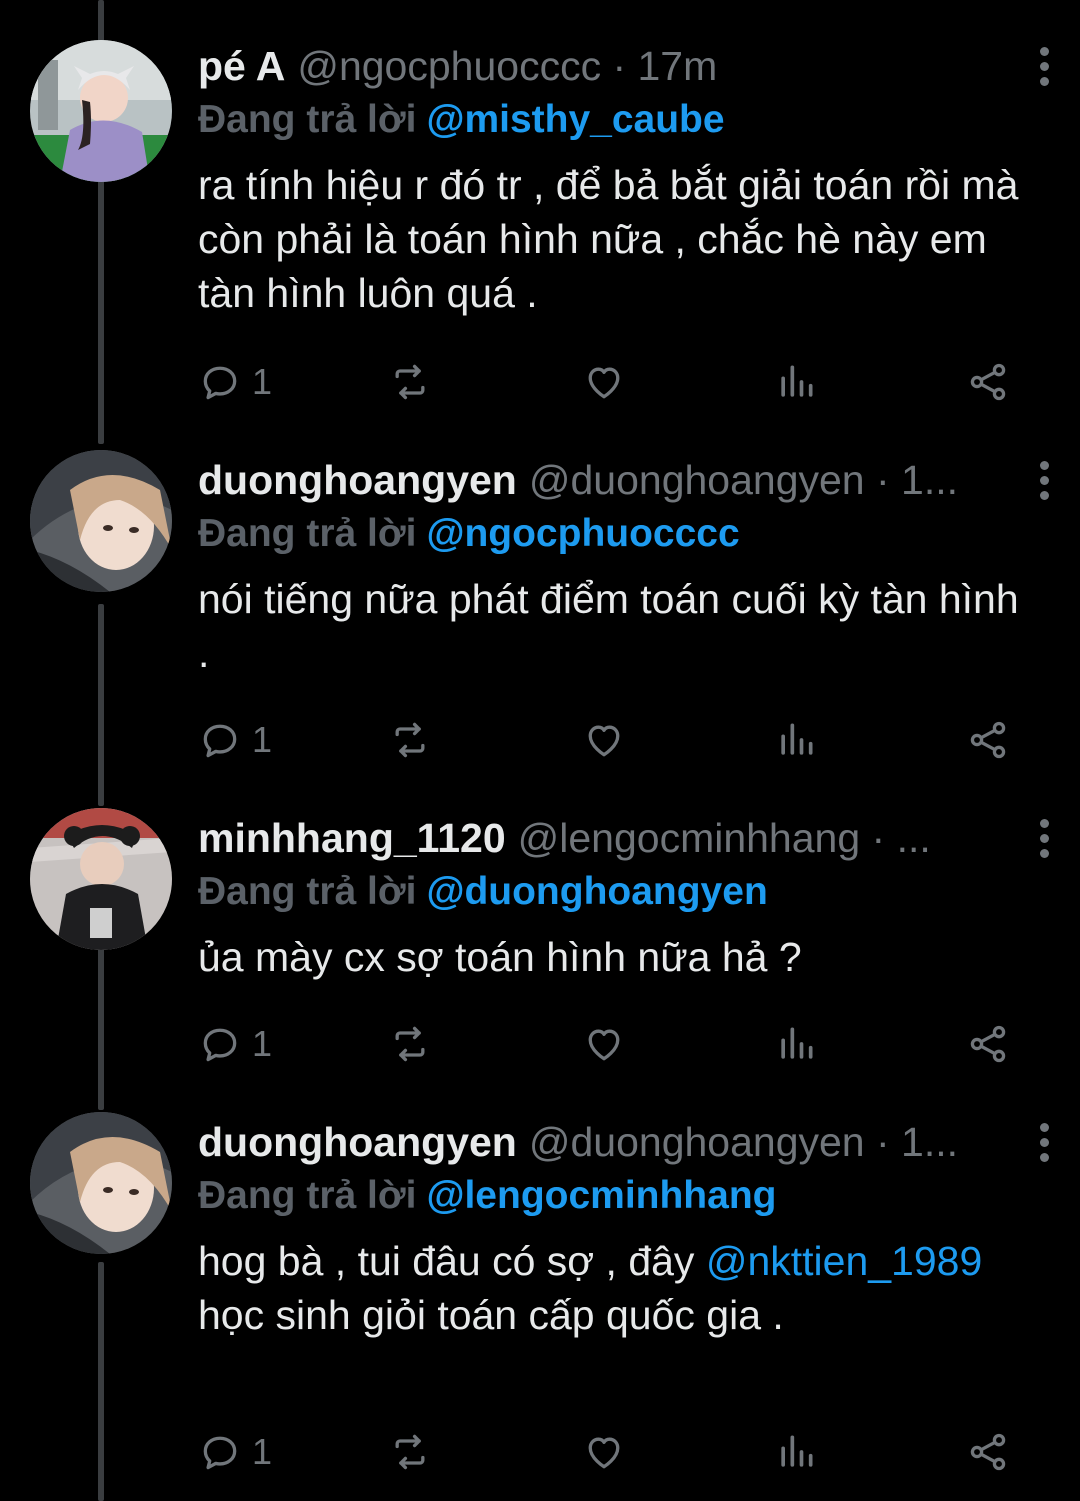  I want to click on replying-to: Đang trả lời @ngocphuocccc, so click(609, 534).